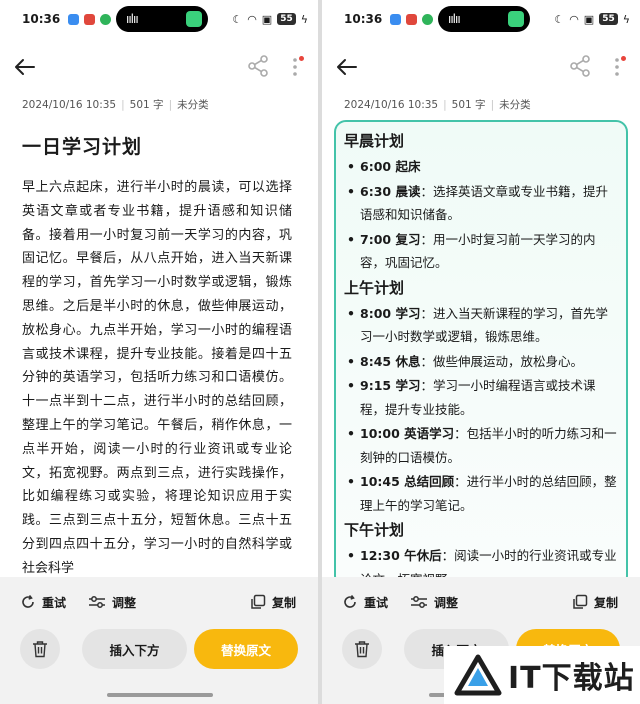 This screenshot has height=704, width=640. Describe the element at coordinates (134, 649) in the screenshot. I see `insert-below-button: 插入下方` at that location.